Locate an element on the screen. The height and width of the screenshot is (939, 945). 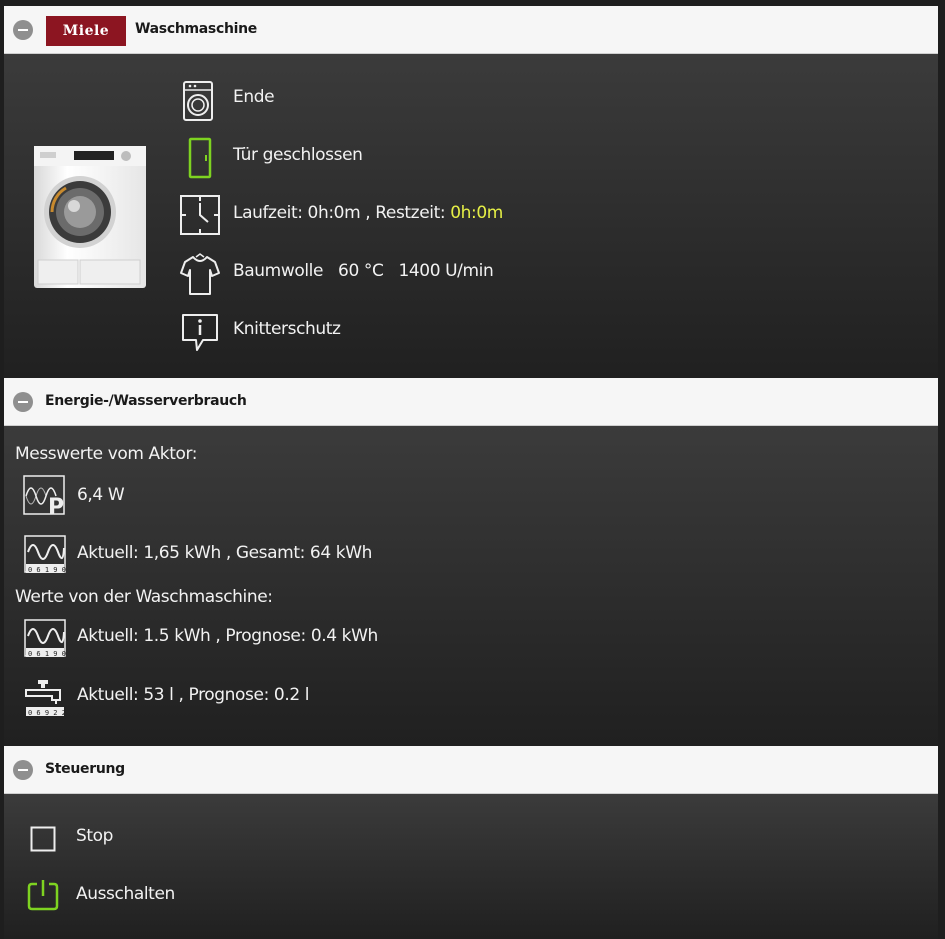
program-spin: 1400 U/min is located at coordinates (446, 271).